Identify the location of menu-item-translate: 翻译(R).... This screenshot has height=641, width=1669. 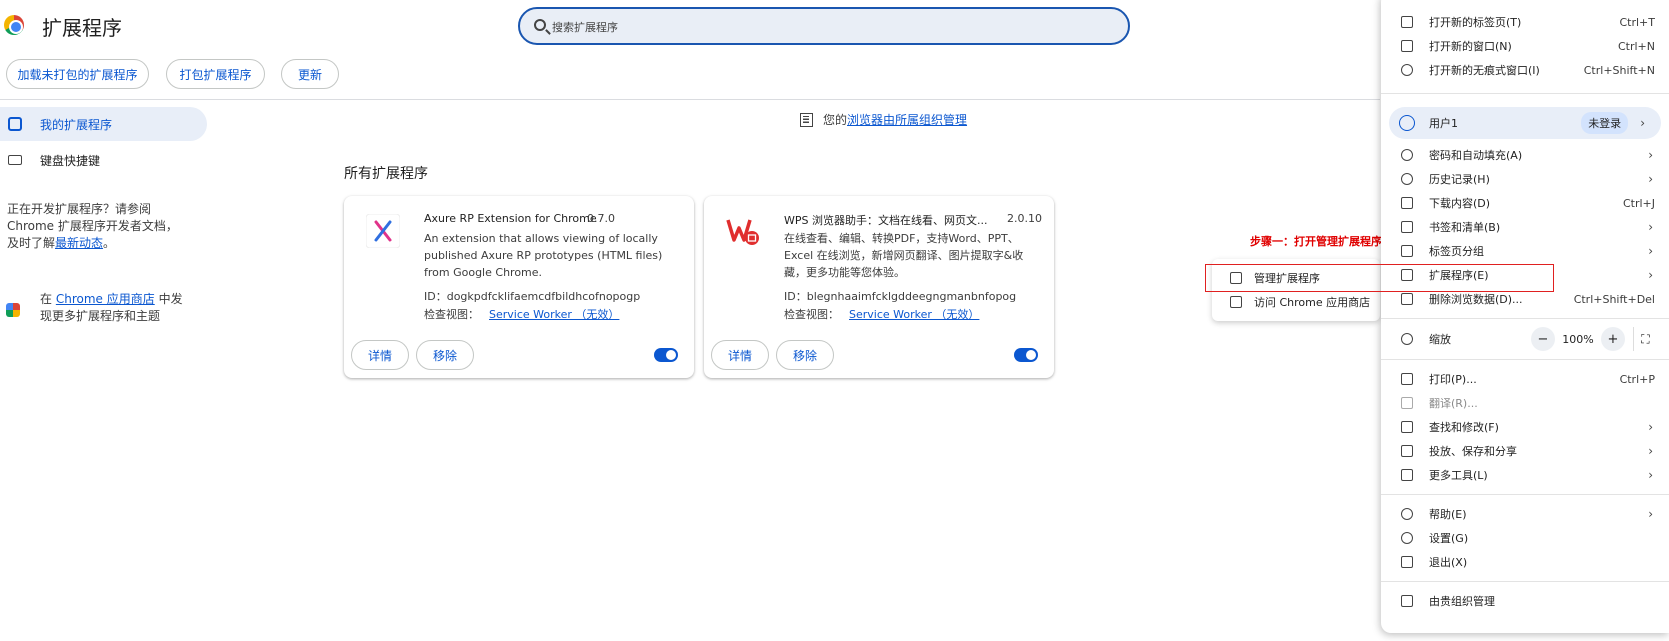
(1525, 403).